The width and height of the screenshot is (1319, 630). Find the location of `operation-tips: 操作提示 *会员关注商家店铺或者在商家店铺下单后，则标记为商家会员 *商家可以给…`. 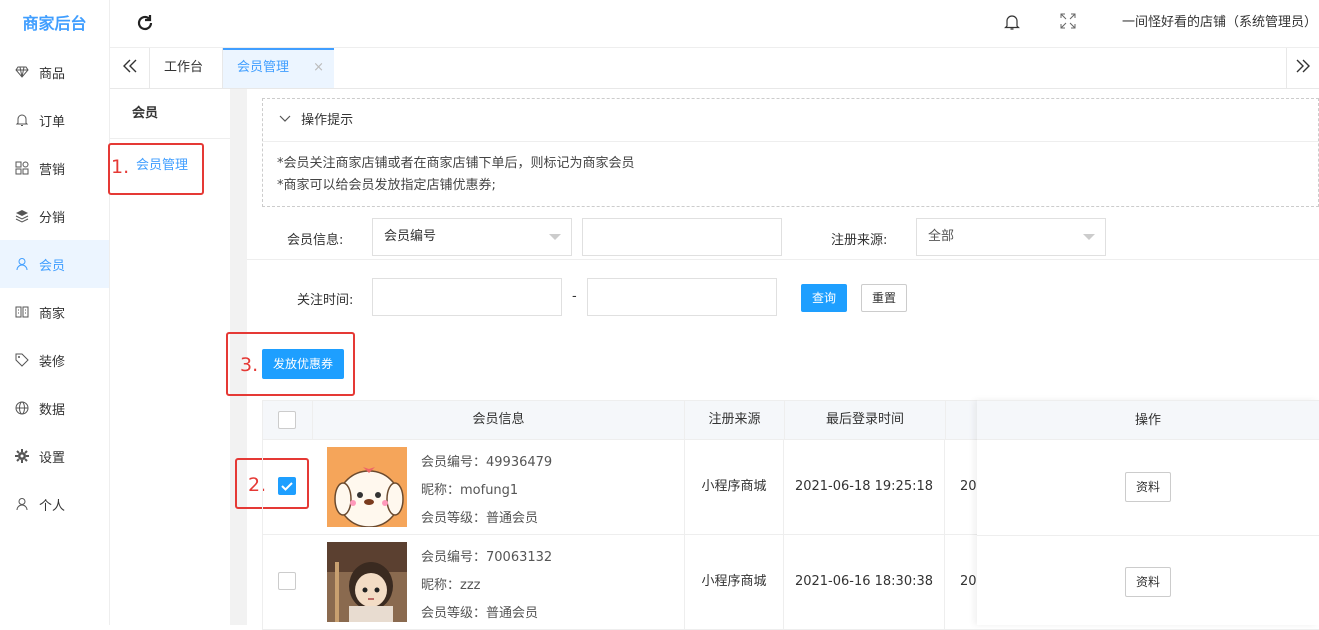

operation-tips: 操作提示 *会员关注商家店铺或者在商家店铺下单后，则标记为商家会员 *商家可以给… is located at coordinates (790, 152).